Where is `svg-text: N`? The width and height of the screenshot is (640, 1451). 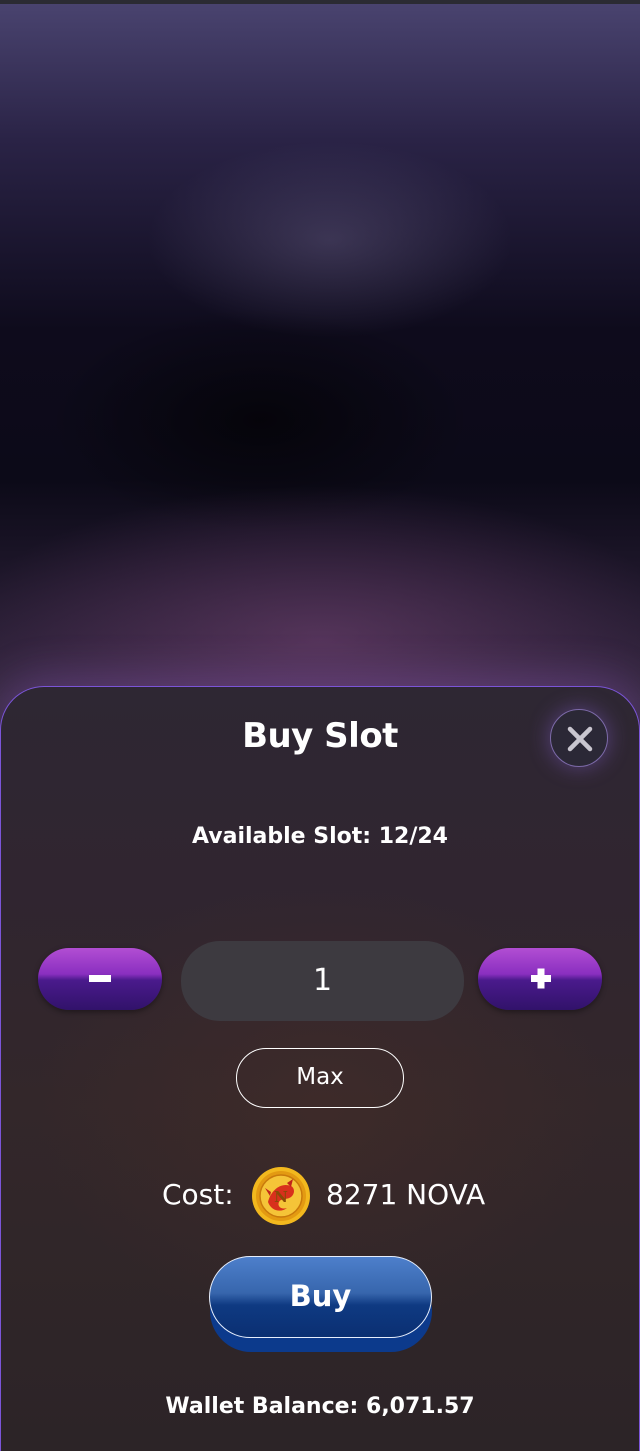
svg-text: N is located at coordinates (281, 1197).